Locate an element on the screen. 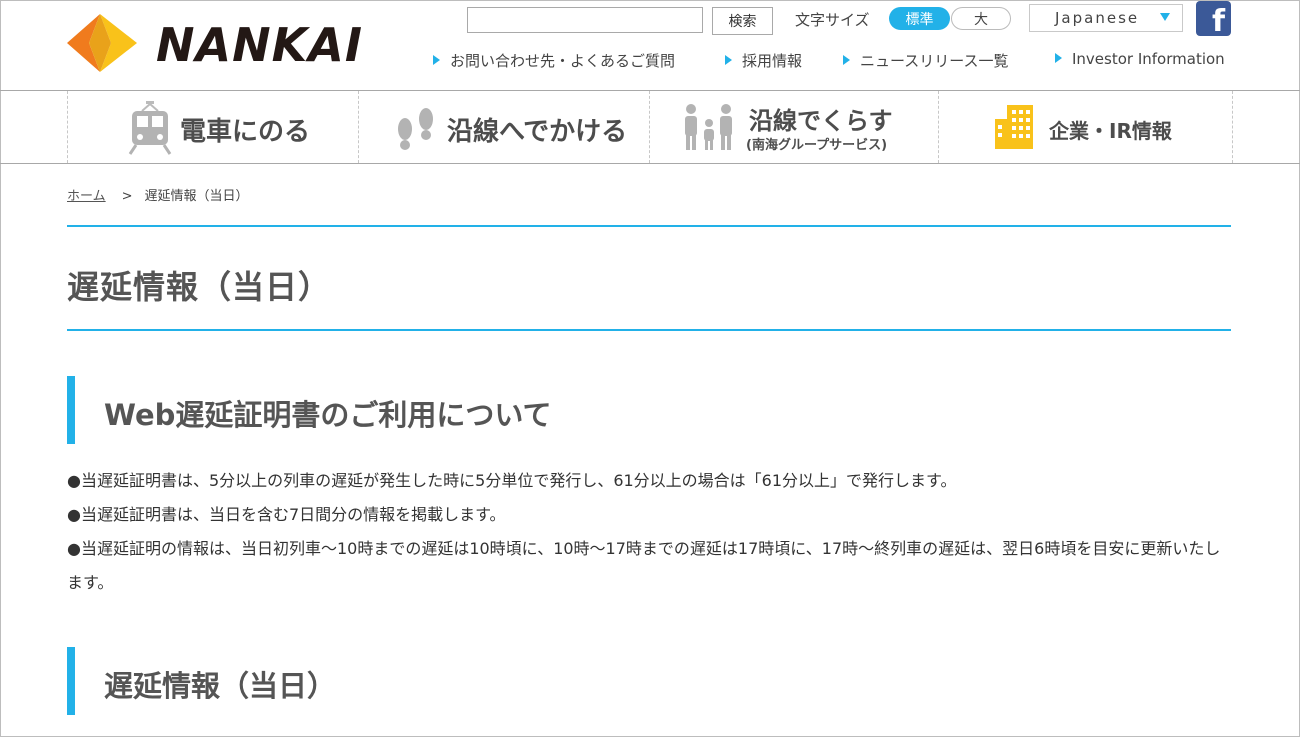 The image size is (1300, 737). search-button: 検索 is located at coordinates (742, 21).